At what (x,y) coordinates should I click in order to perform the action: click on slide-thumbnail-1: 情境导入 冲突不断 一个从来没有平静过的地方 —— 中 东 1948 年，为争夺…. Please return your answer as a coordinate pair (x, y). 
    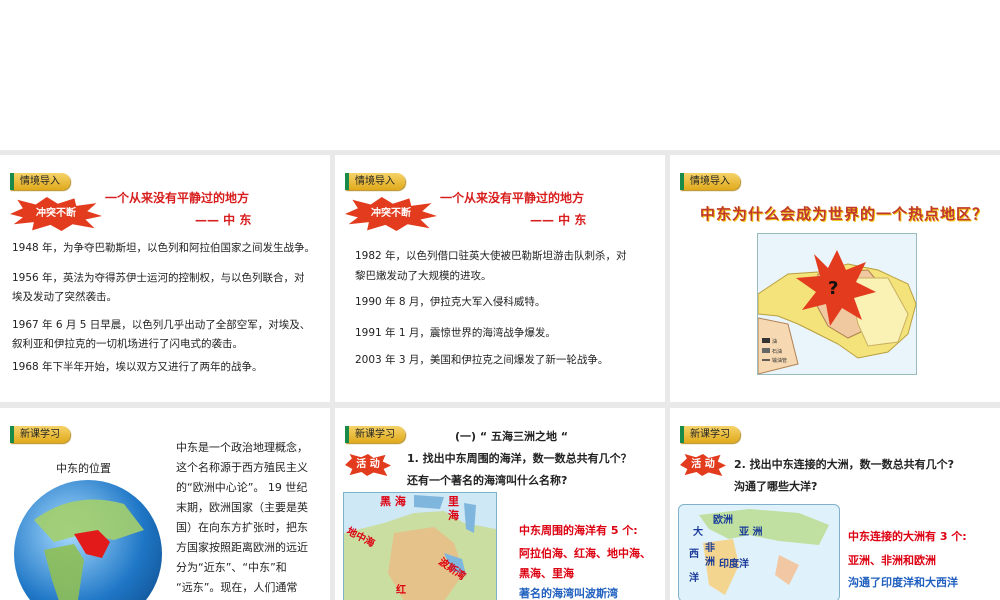
    Looking at the image, I should click on (165, 278).